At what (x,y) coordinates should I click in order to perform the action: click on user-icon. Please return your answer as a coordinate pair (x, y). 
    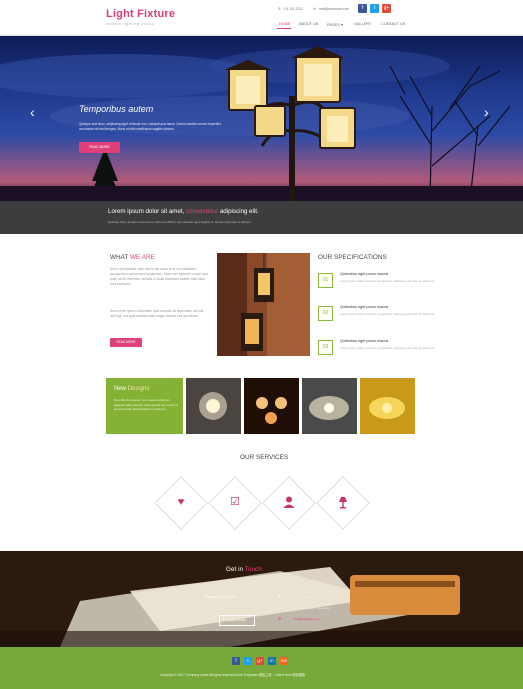
    Looking at the image, I should click on (289, 502).